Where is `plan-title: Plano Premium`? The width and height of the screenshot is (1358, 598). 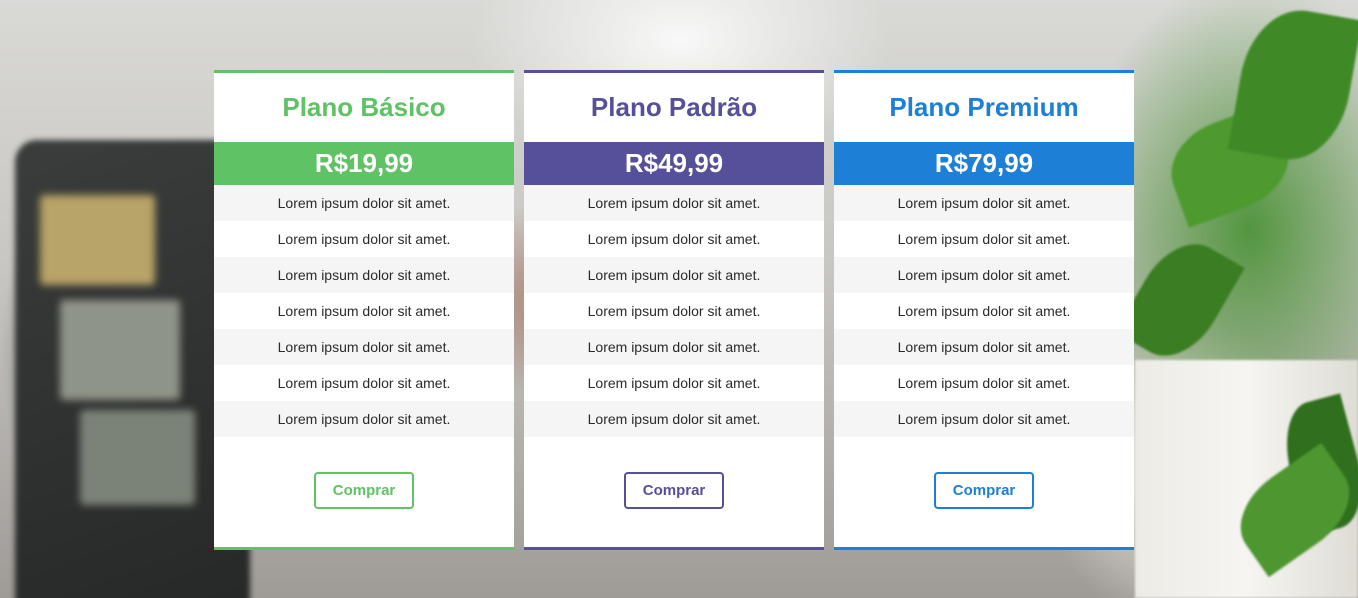 plan-title: Plano Premium is located at coordinates (984, 107).